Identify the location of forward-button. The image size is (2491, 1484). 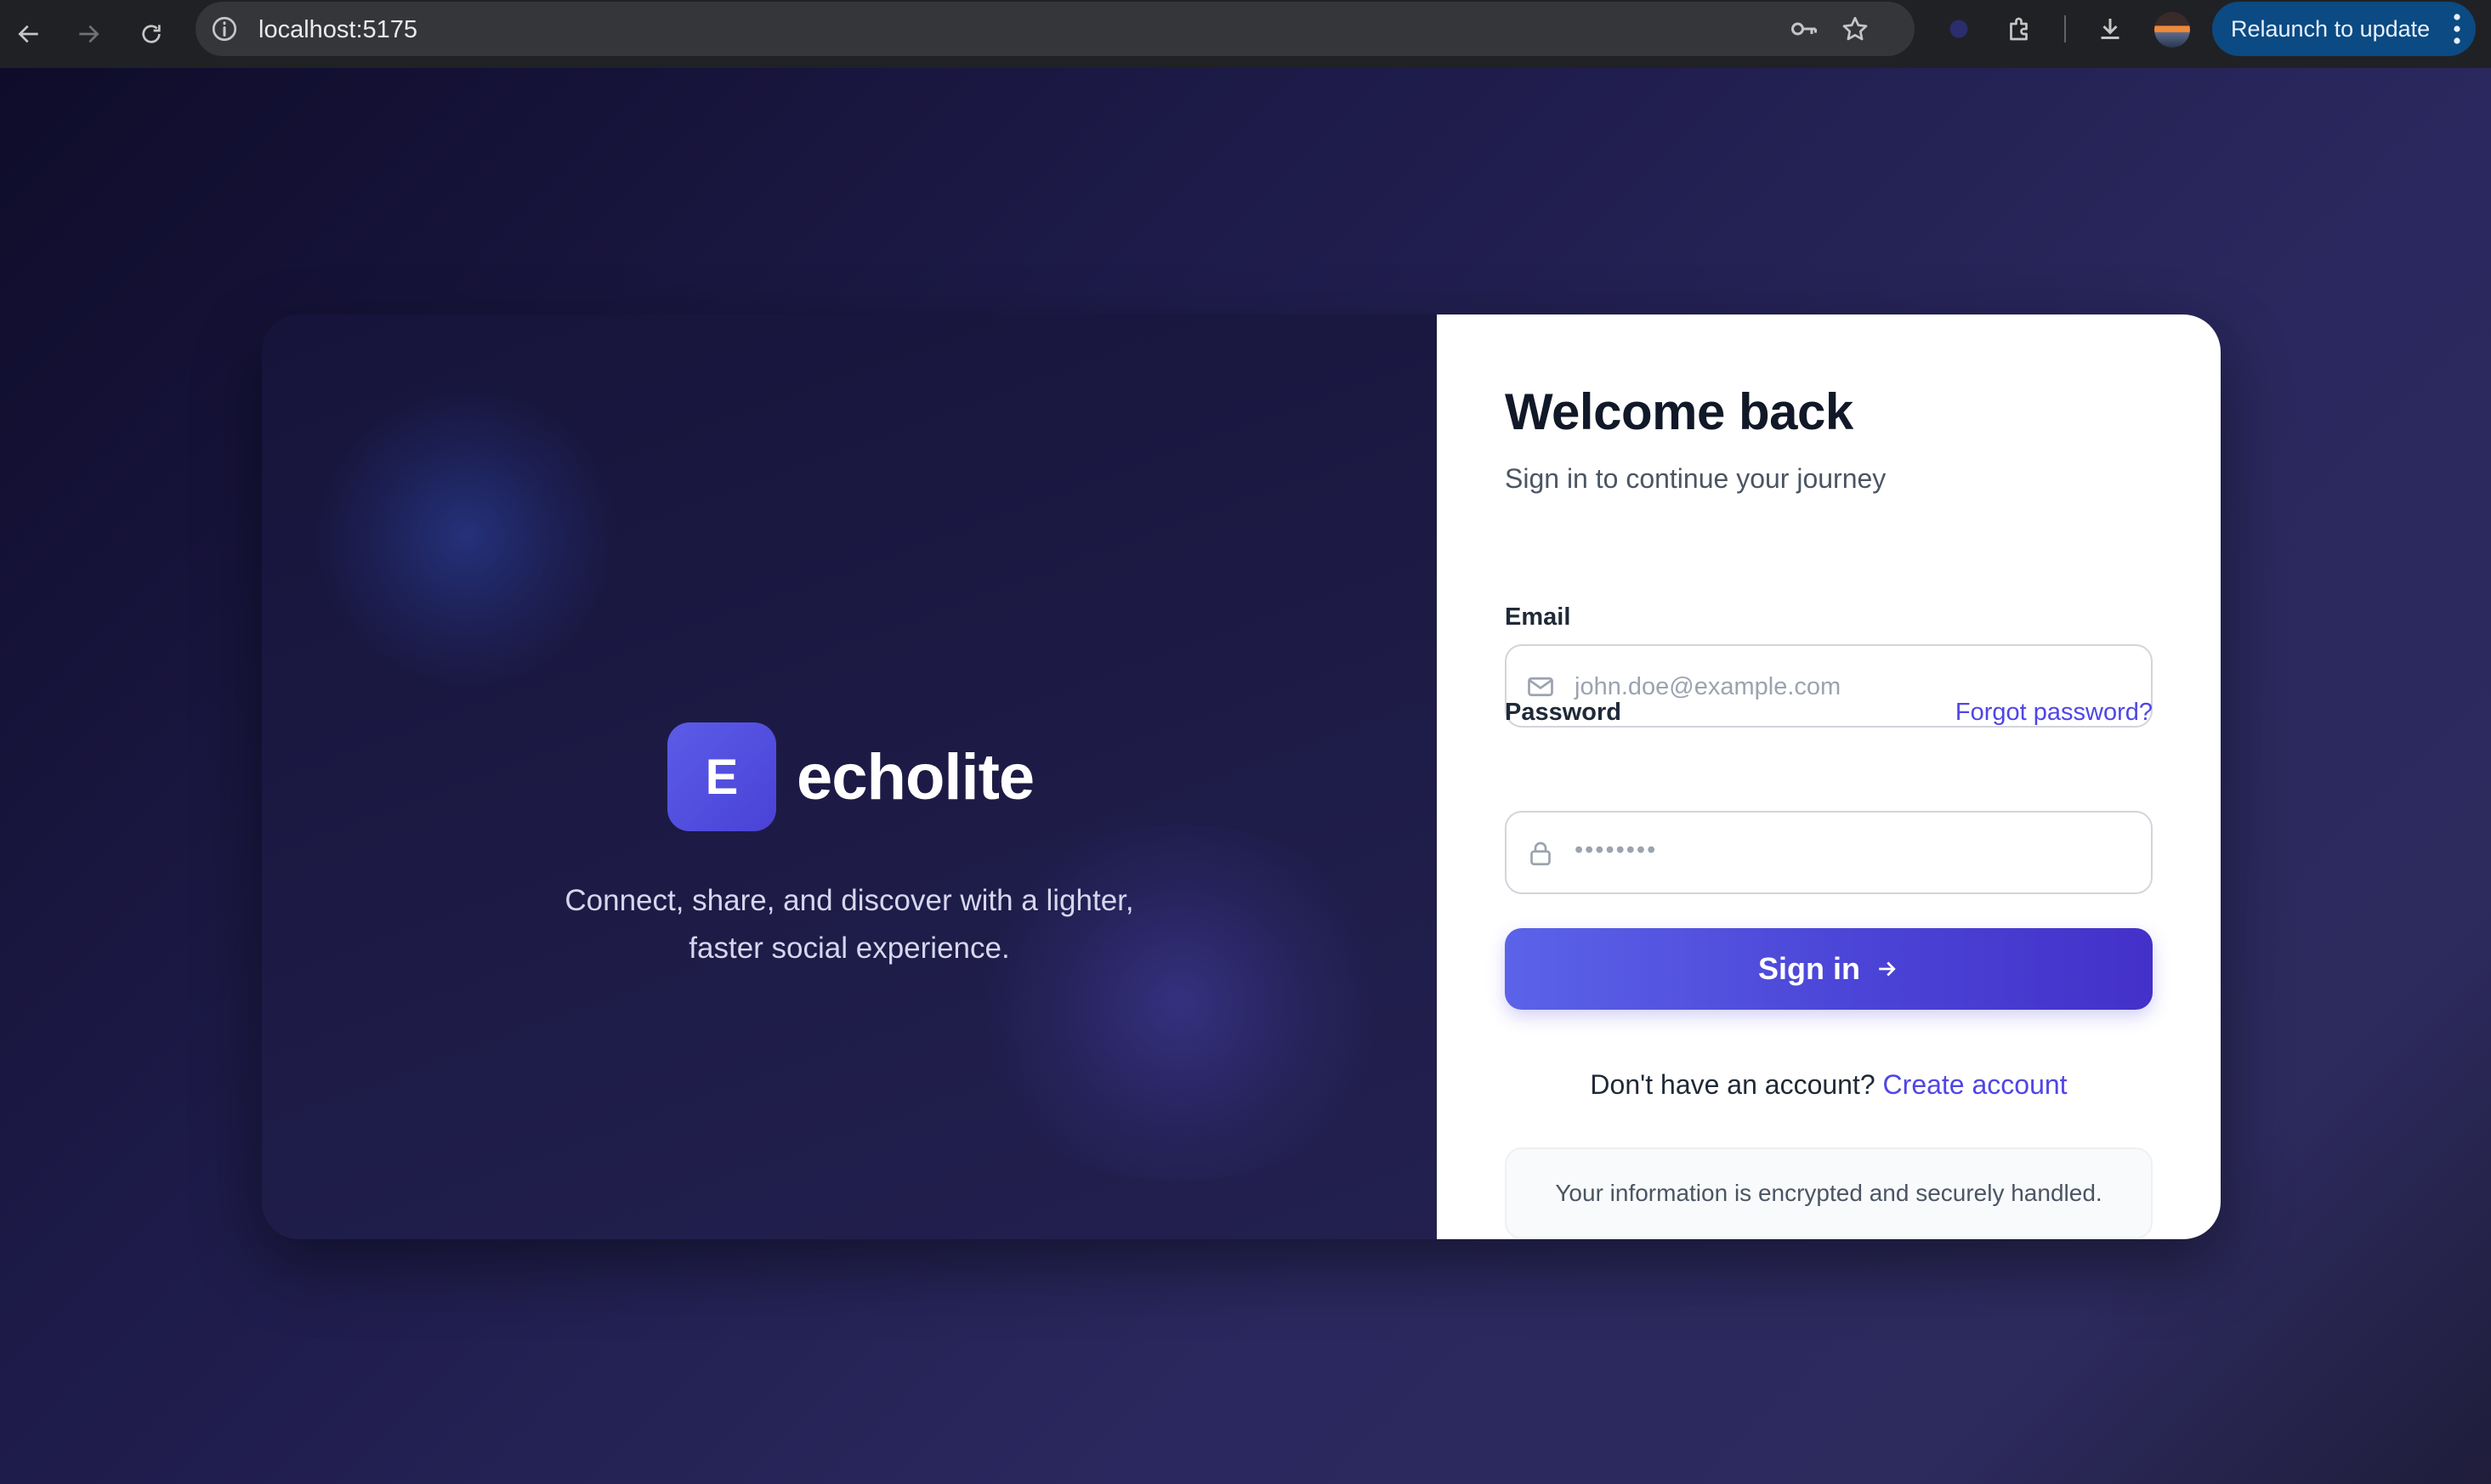
(88, 34).